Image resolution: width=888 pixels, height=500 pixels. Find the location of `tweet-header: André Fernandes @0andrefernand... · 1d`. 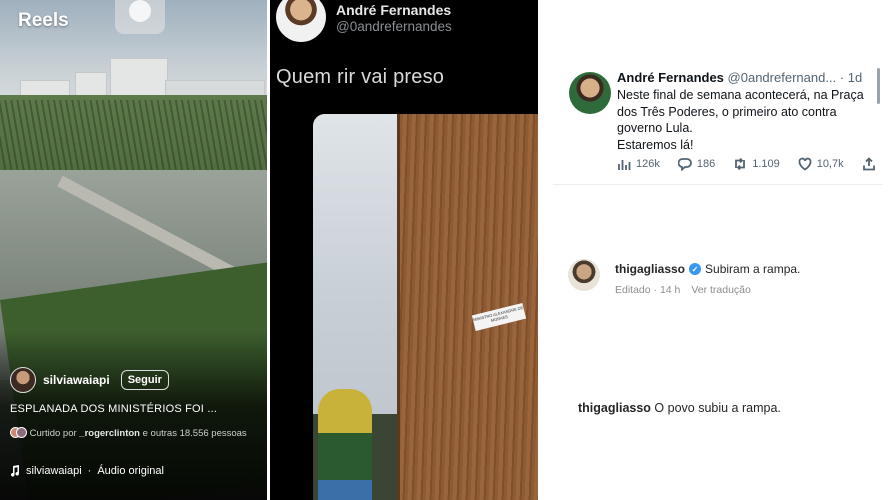

tweet-header: André Fernandes @0andrefernand... · 1d is located at coordinates (739, 77).